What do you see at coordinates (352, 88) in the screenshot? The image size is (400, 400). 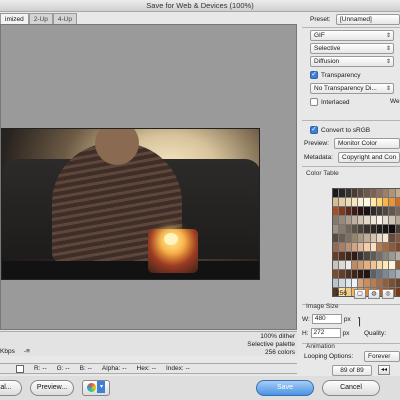 I see `matte-select: No Transparency Di... ⇕` at bounding box center [352, 88].